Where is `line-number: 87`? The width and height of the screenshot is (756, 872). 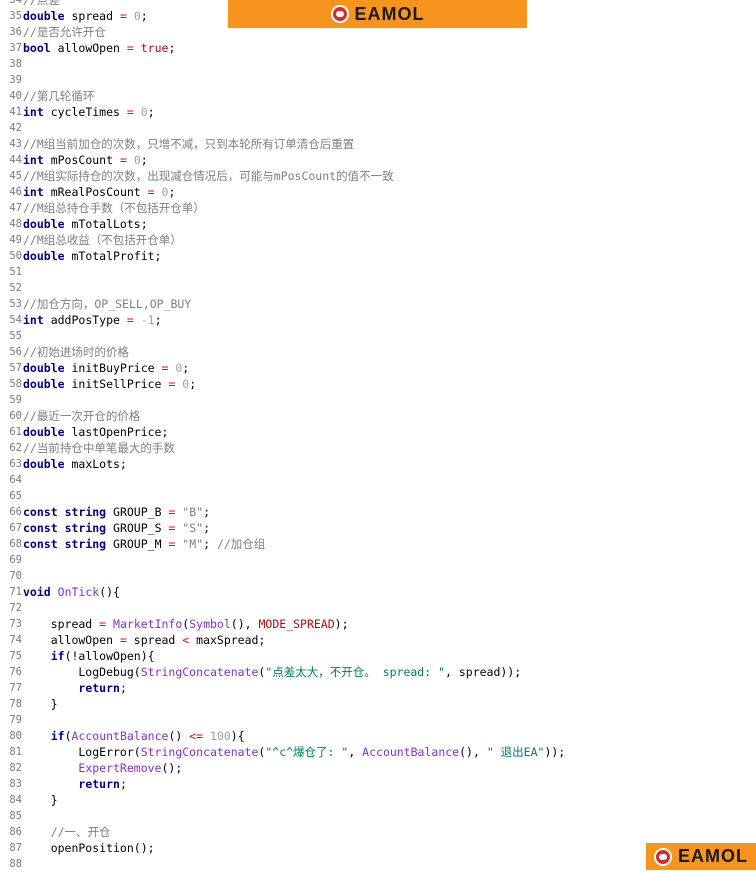
line-number: 87 is located at coordinates (15, 848).